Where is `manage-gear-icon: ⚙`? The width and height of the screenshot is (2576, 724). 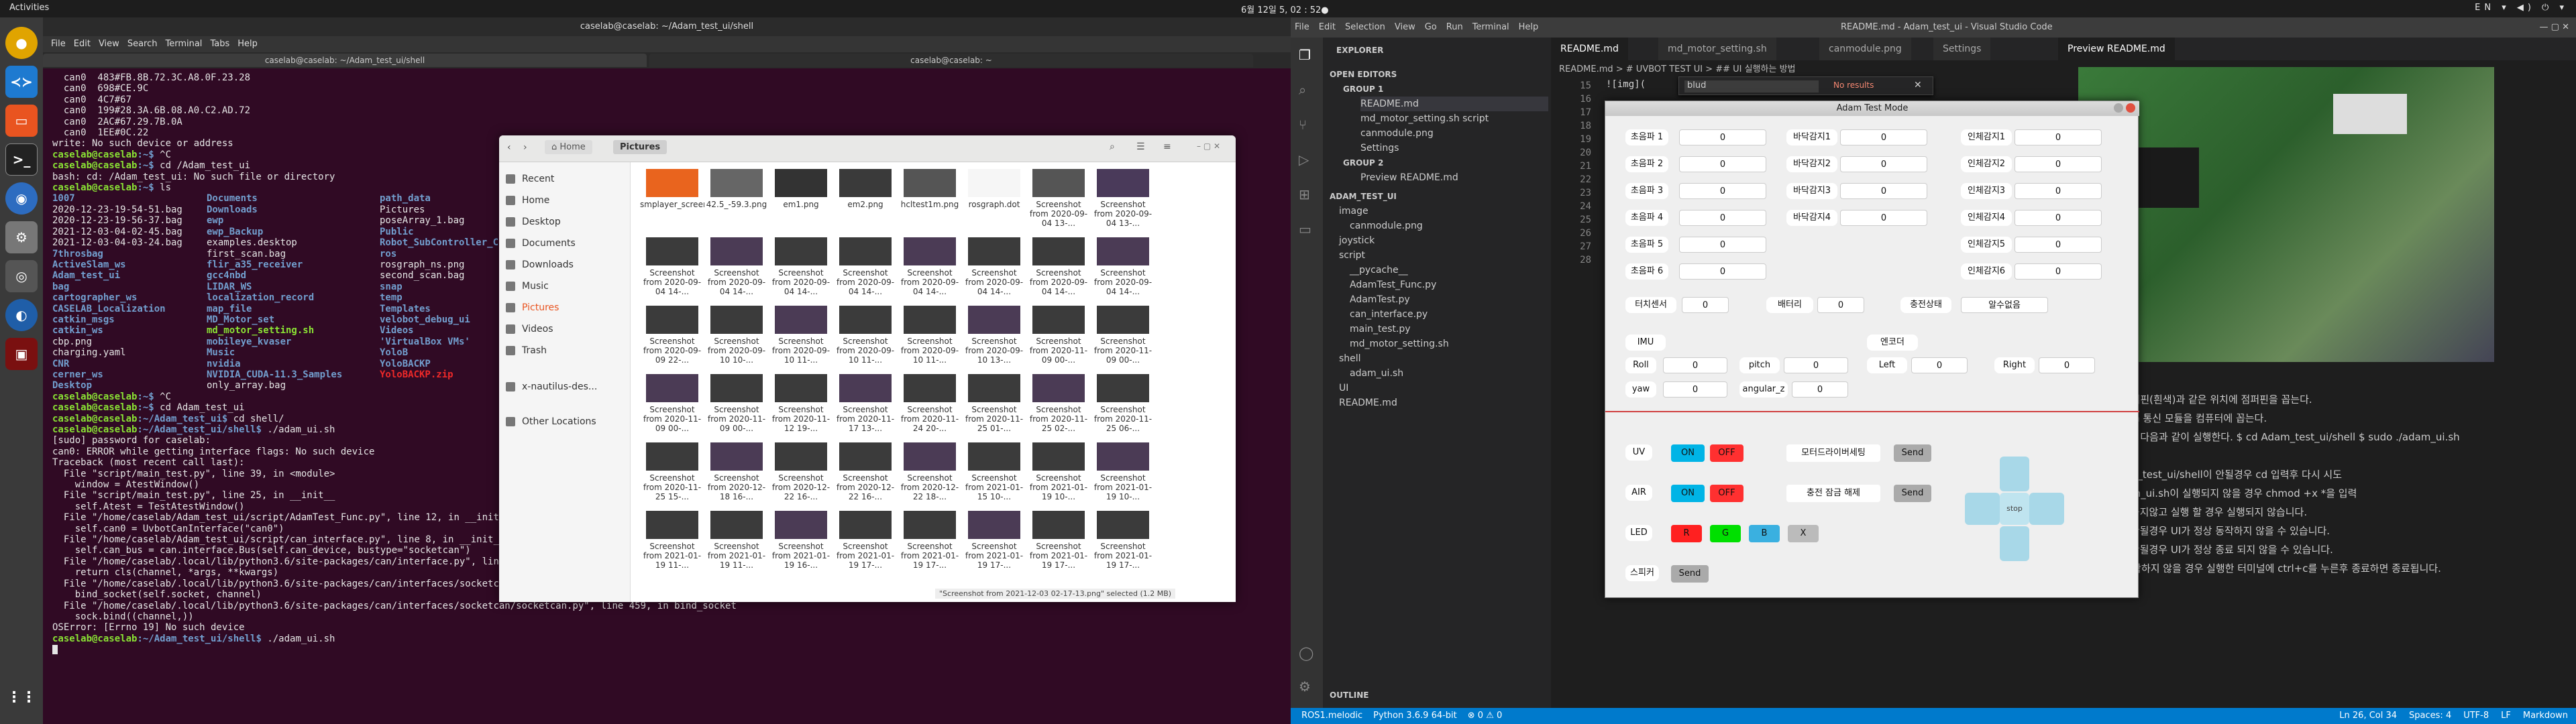
manage-gear-icon: ⚙ is located at coordinates (1305, 686).